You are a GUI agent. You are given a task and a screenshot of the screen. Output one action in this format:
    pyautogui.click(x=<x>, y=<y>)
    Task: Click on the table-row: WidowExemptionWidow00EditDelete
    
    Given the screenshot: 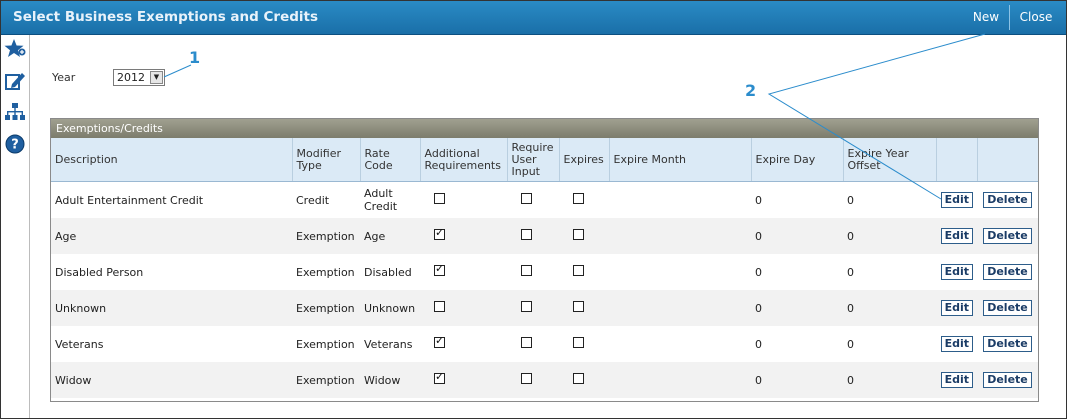 What is the action you would take?
    pyautogui.click(x=544, y=380)
    